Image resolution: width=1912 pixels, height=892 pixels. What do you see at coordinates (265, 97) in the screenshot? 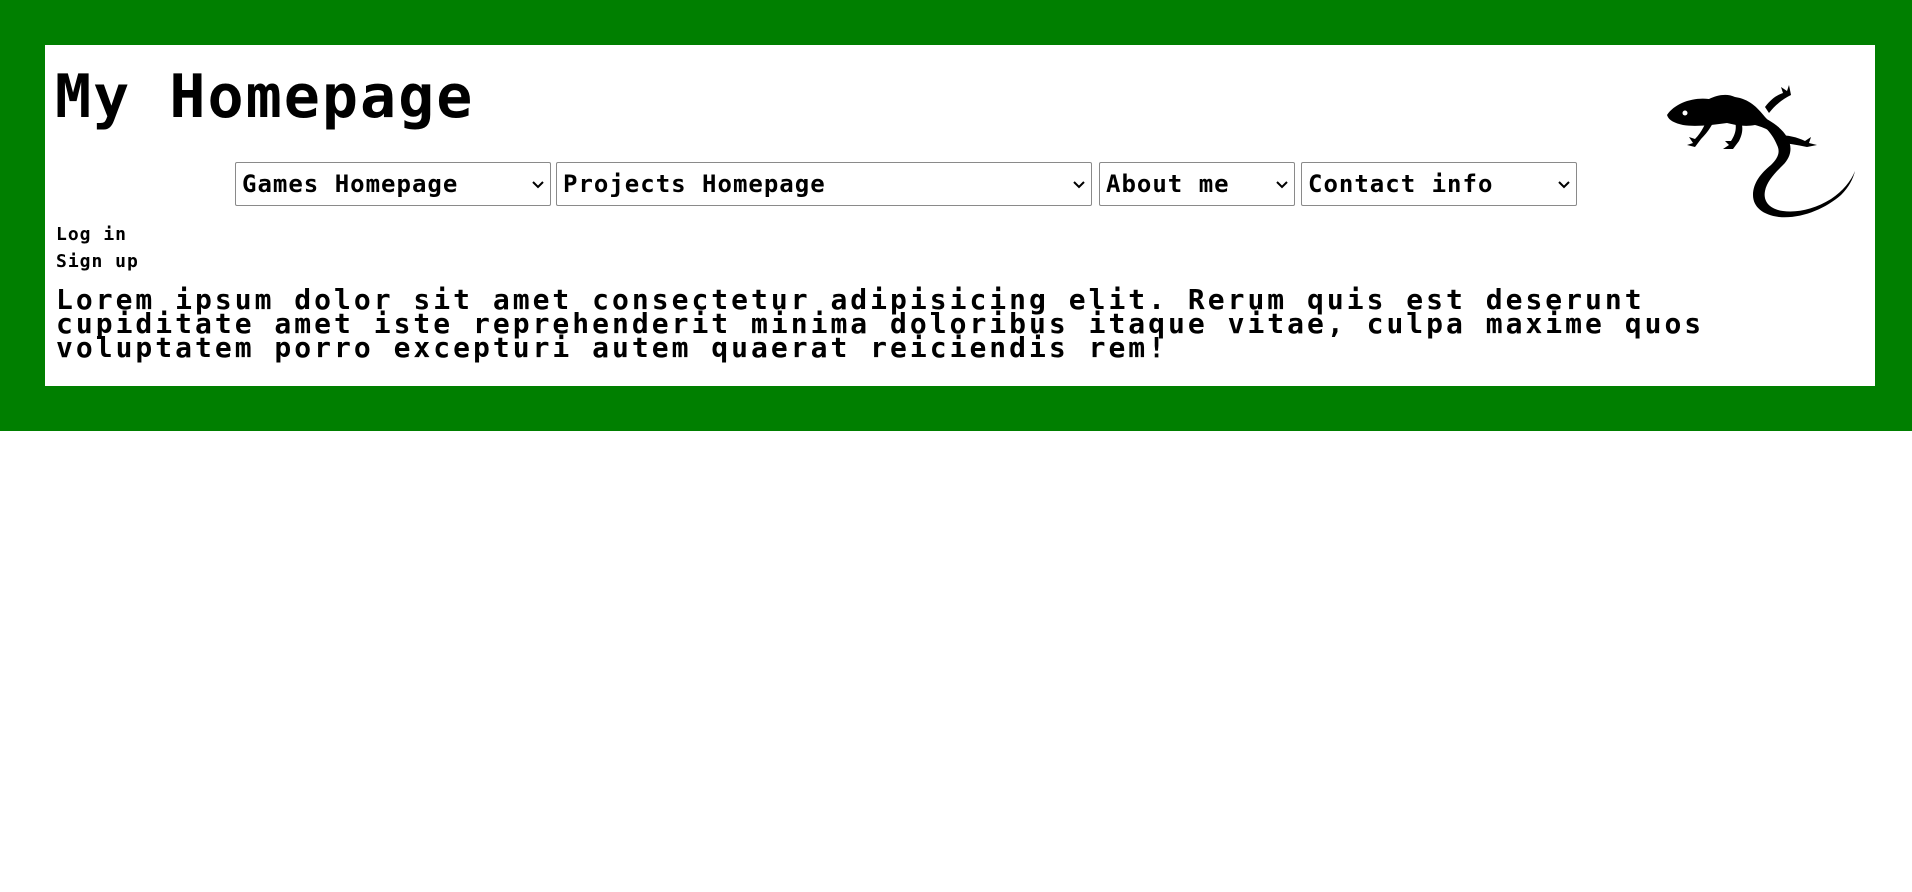
I see `page-title: My Homepage` at bounding box center [265, 97].